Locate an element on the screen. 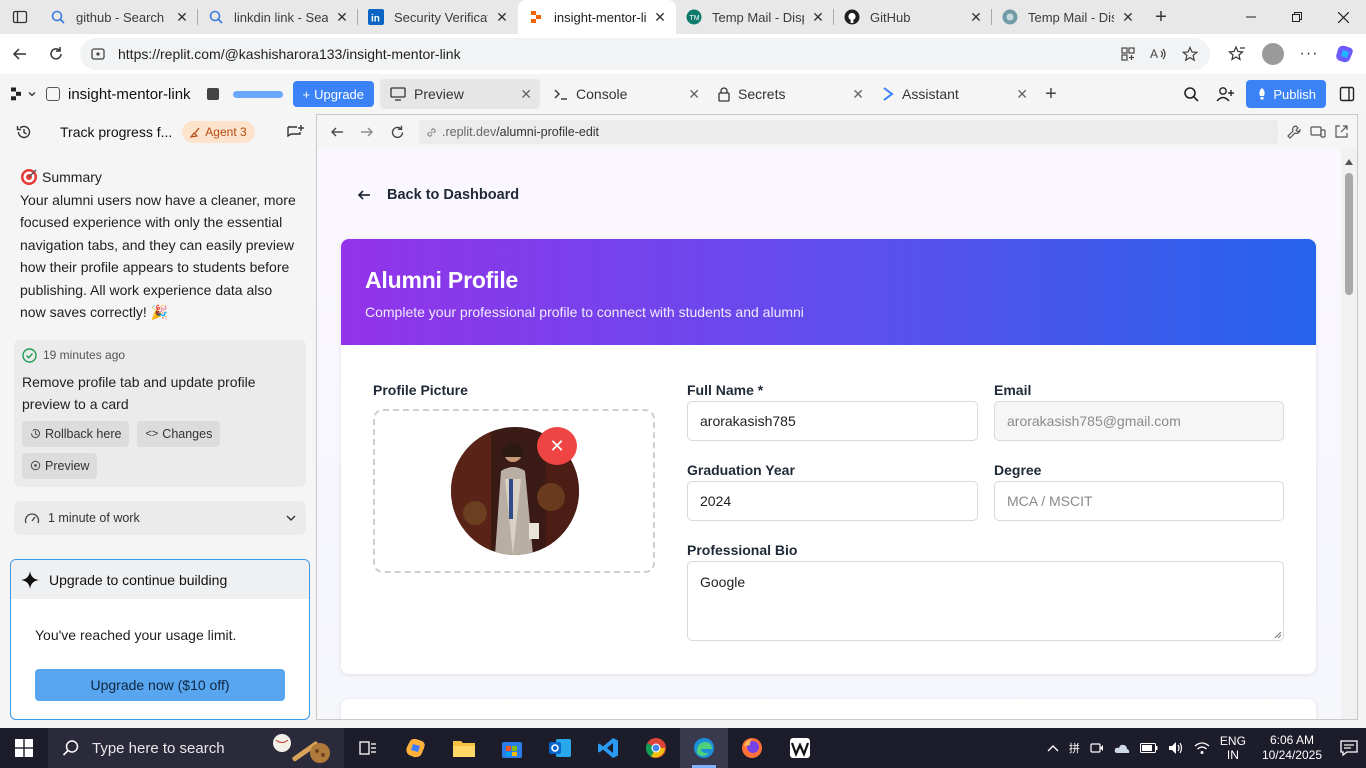 The height and width of the screenshot is (768, 1366). email-input: arorakasish785@gmail.com is located at coordinates (1139, 421).